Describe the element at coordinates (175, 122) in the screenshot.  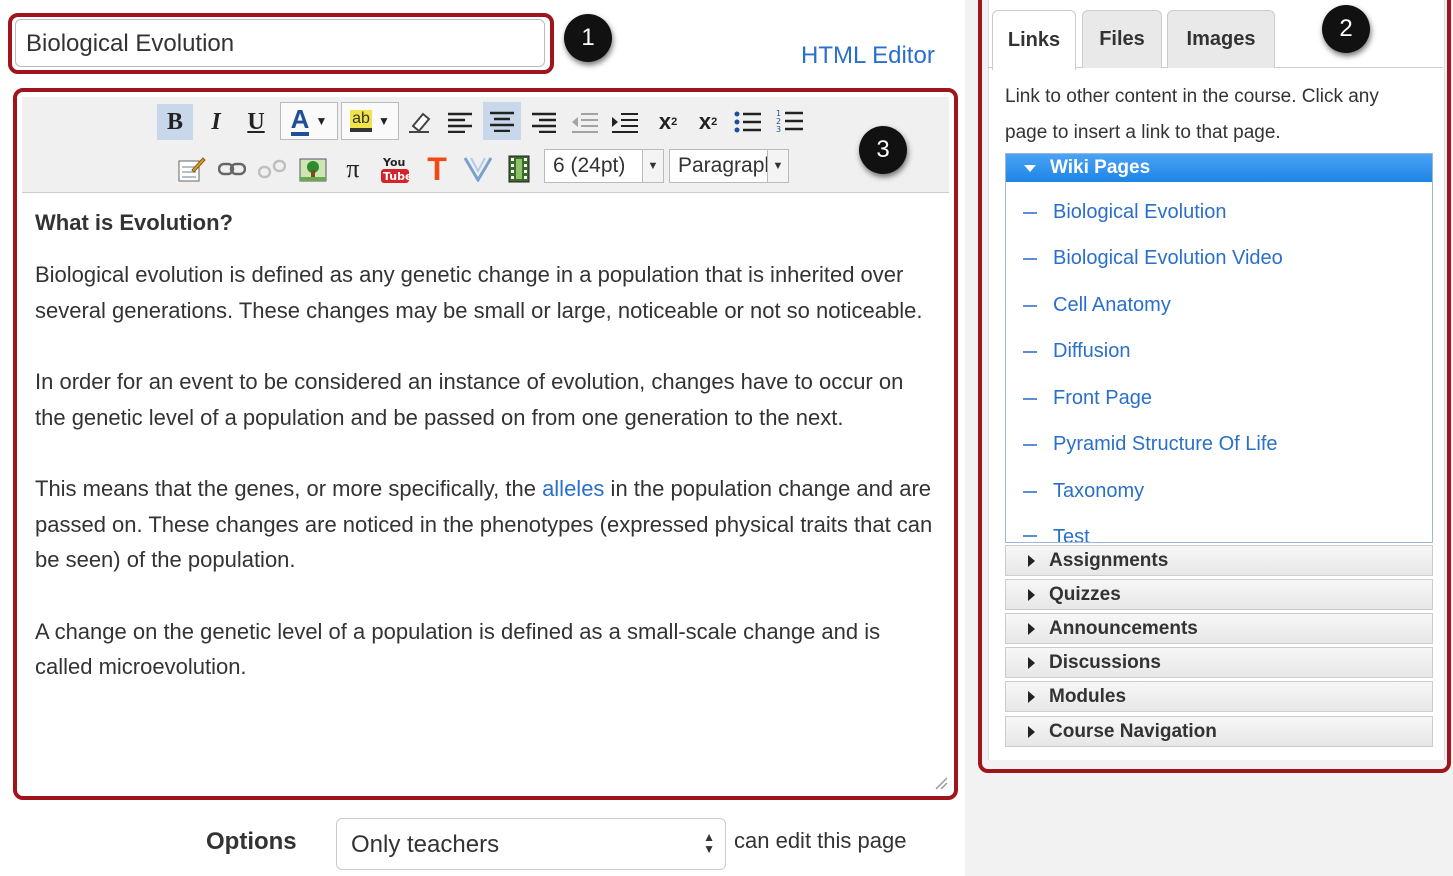
I see `bold-icon: B` at that location.